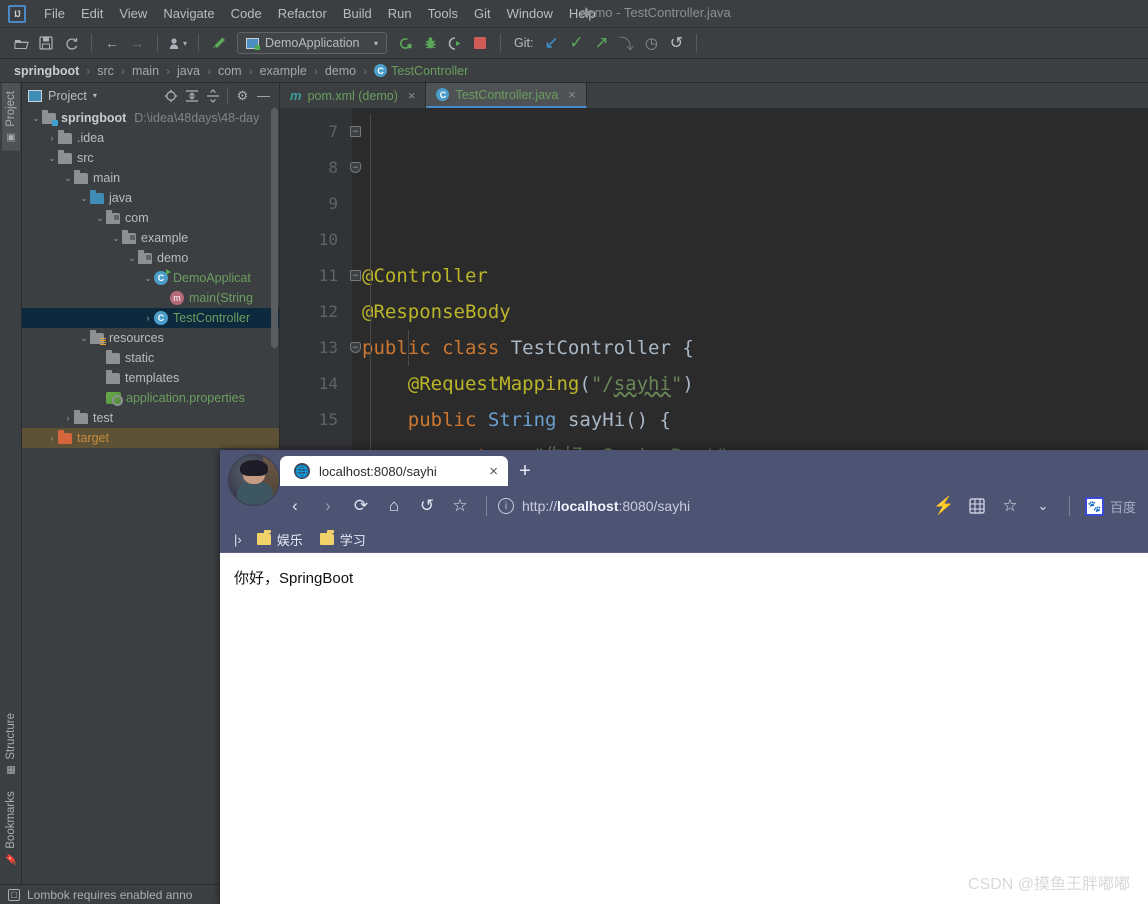 The width and height of the screenshot is (1148, 904). I want to click on history-clock-icon: ◷, so click(651, 43).